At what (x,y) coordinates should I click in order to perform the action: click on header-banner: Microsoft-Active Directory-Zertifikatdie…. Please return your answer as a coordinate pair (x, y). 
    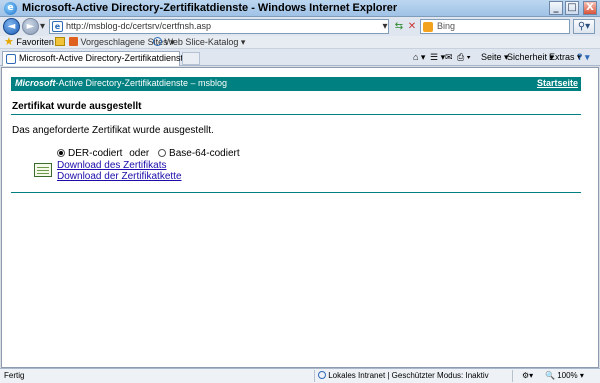
    Looking at the image, I should click on (296, 84).